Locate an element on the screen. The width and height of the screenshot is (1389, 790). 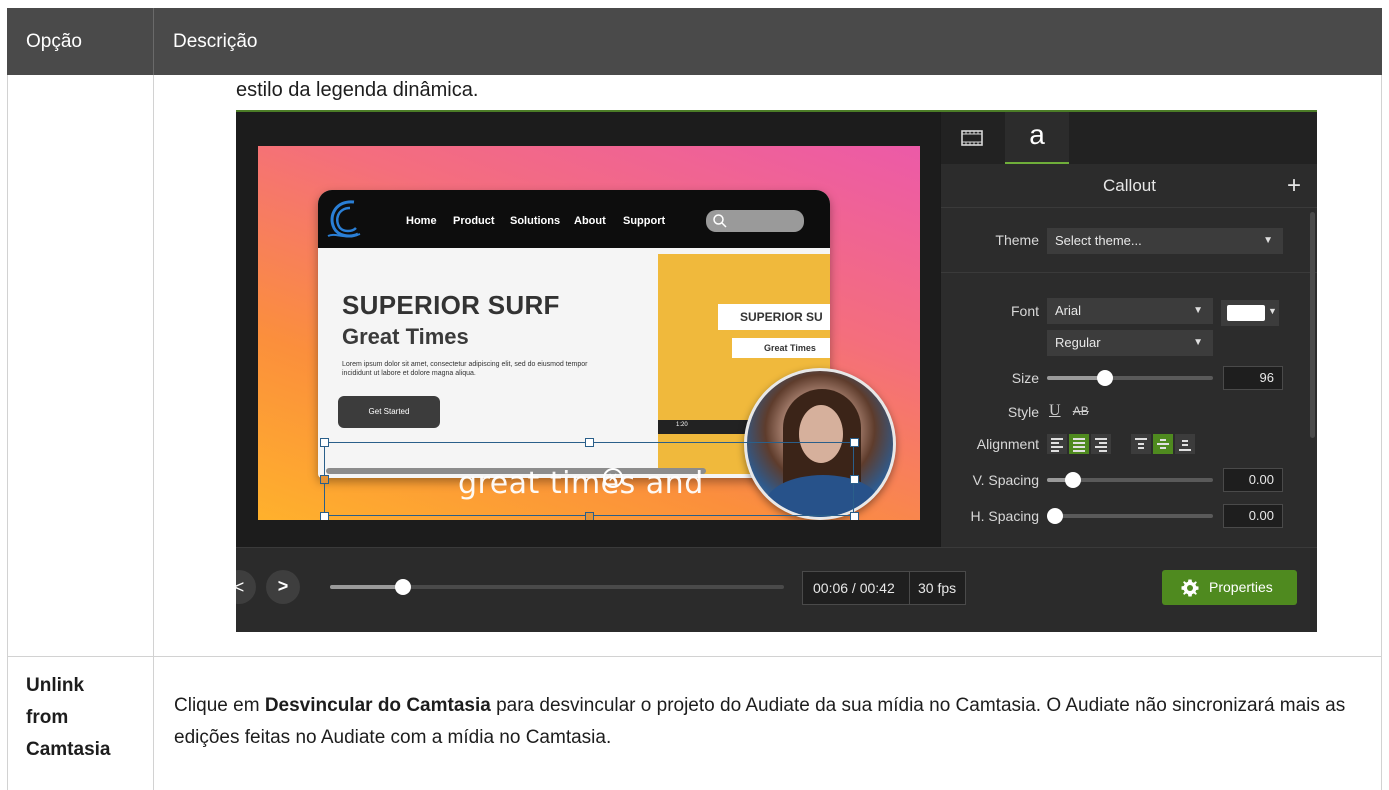
rotate-handle-icon: ✕ is located at coordinates (613, 478).